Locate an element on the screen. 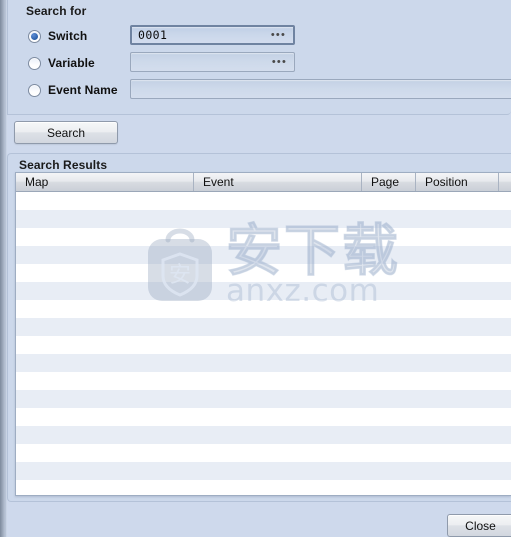 Image resolution: width=511 pixels, height=537 pixels. radio-label-variable: Variable is located at coordinates (71, 63).